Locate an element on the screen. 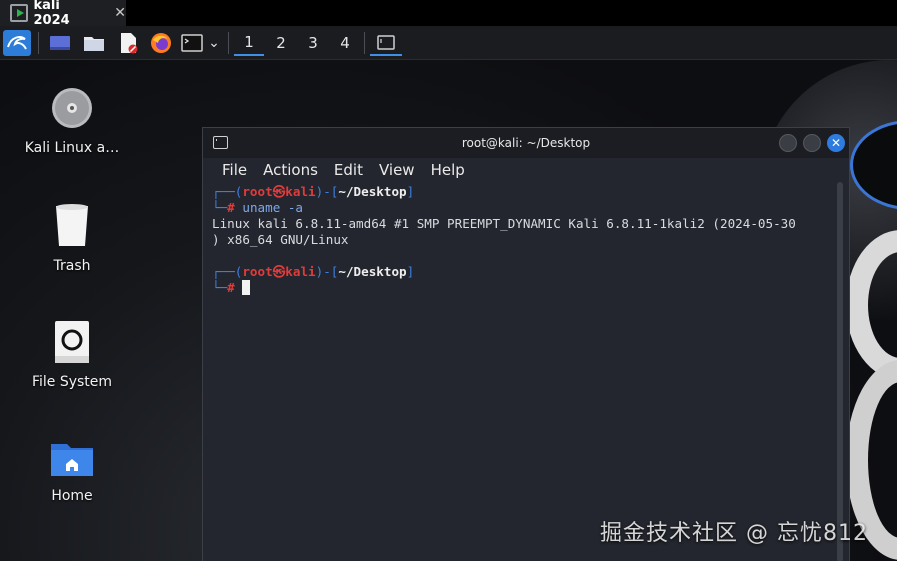 The width and height of the screenshot is (897, 561). text-editor-icon is located at coordinates (129, 43).